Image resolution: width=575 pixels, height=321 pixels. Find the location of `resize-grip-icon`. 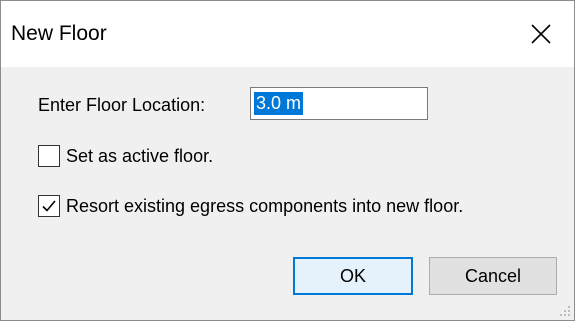

resize-grip-icon is located at coordinates (565, 311).